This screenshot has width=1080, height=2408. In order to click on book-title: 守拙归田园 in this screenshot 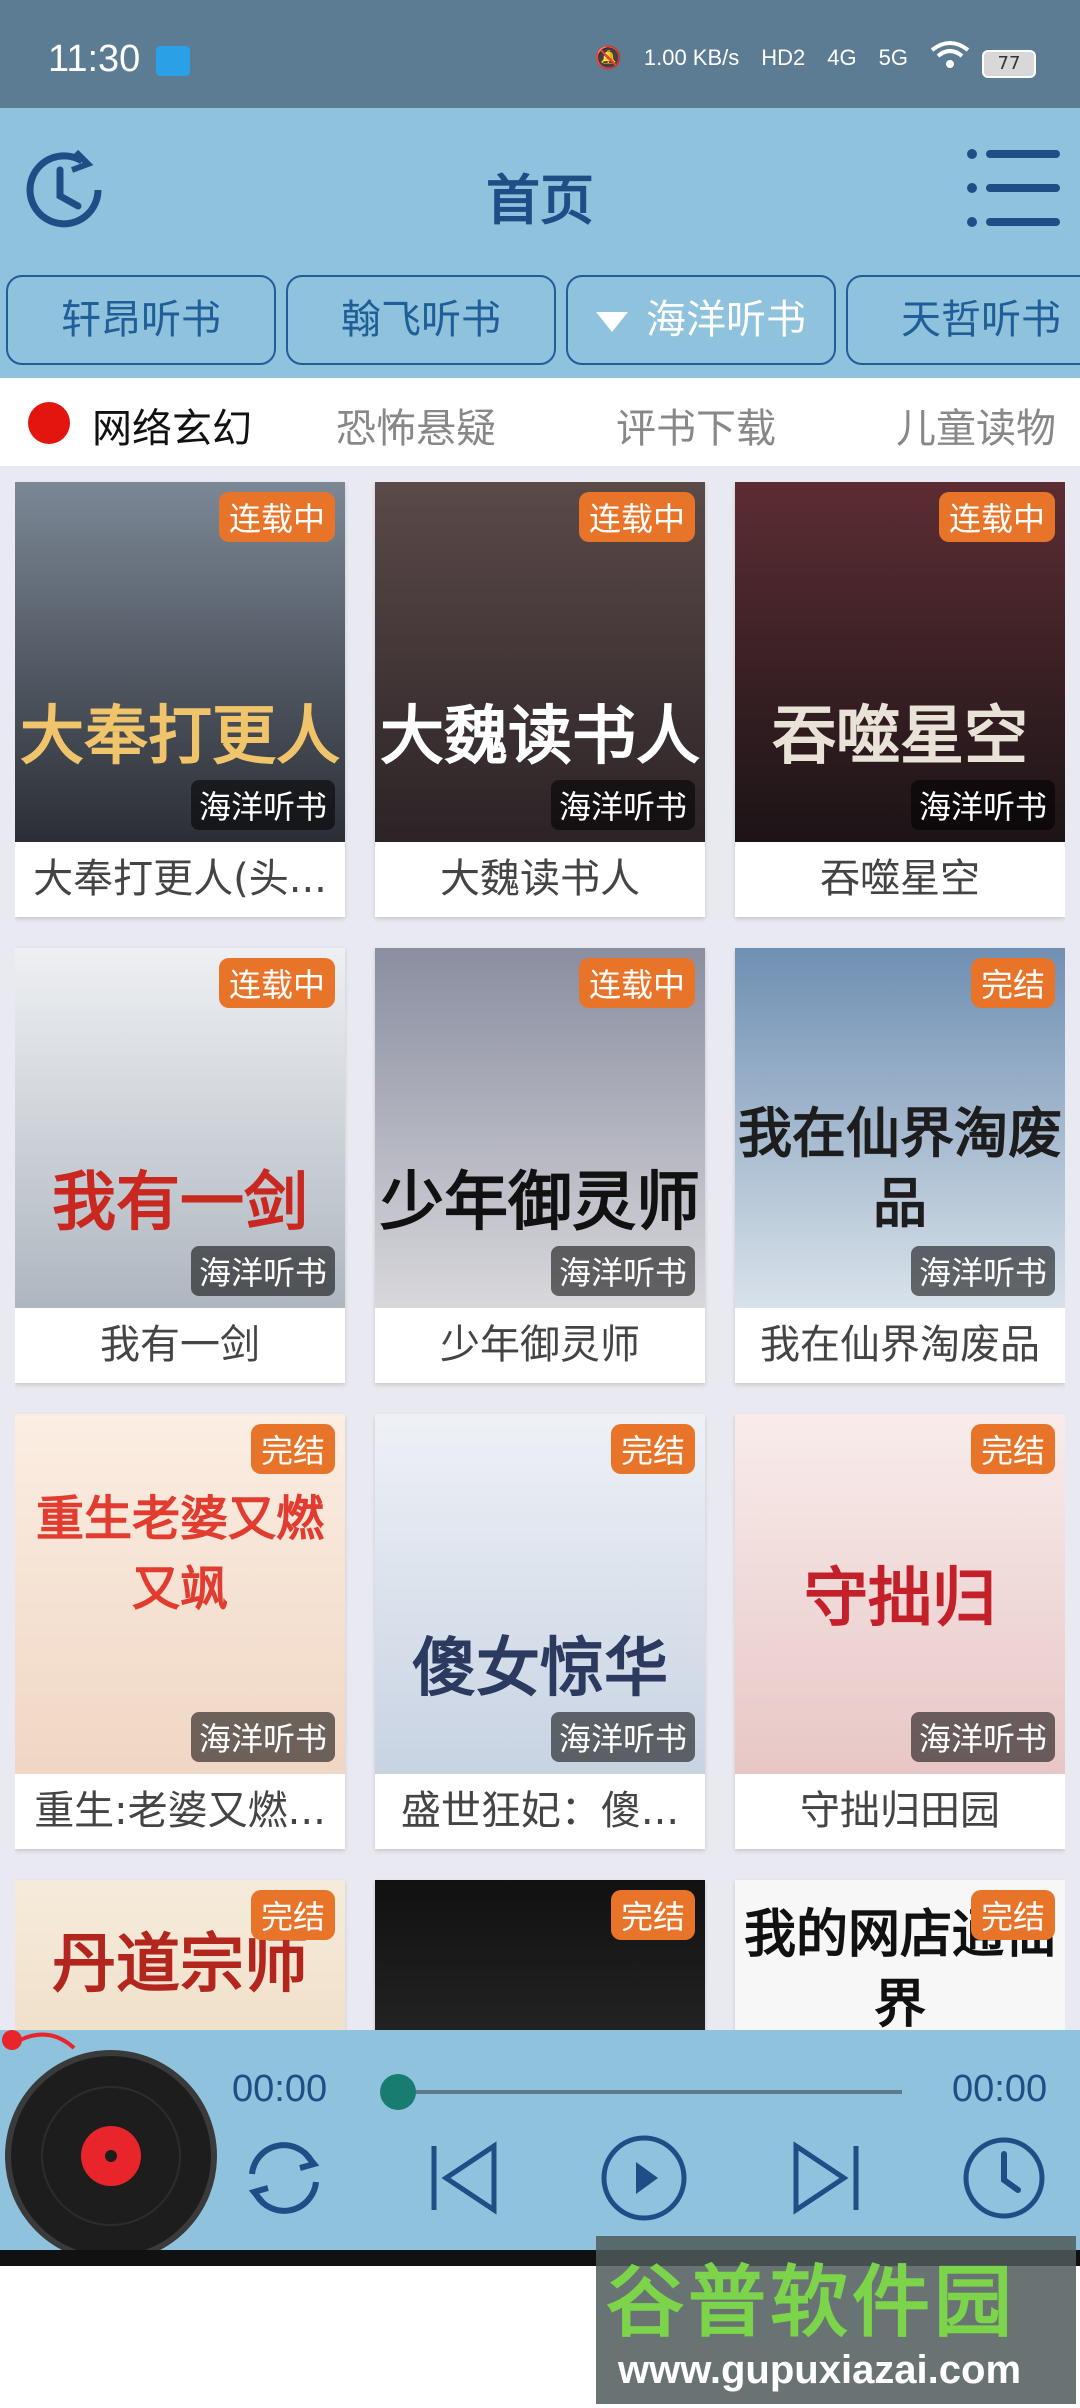, I will do `click(900, 1811)`.